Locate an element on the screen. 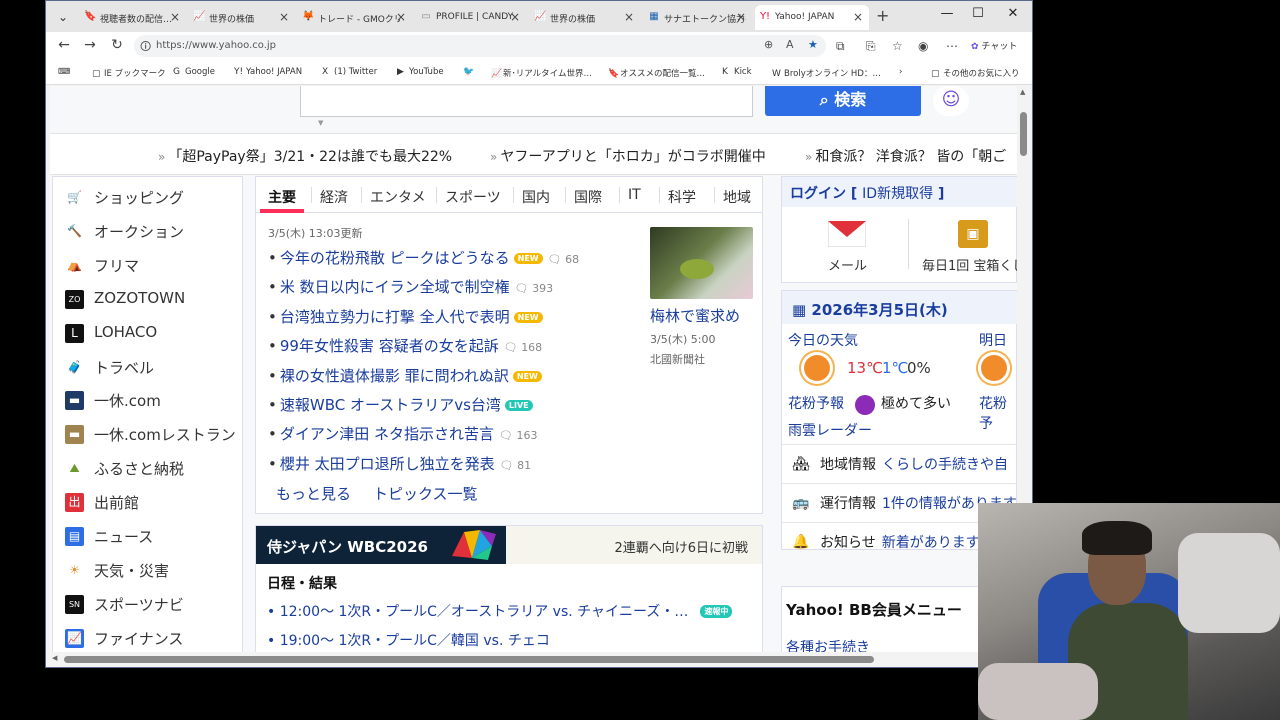 This screenshot has width=1280, height=720. treasure-box-icon: ▣ is located at coordinates (973, 234).